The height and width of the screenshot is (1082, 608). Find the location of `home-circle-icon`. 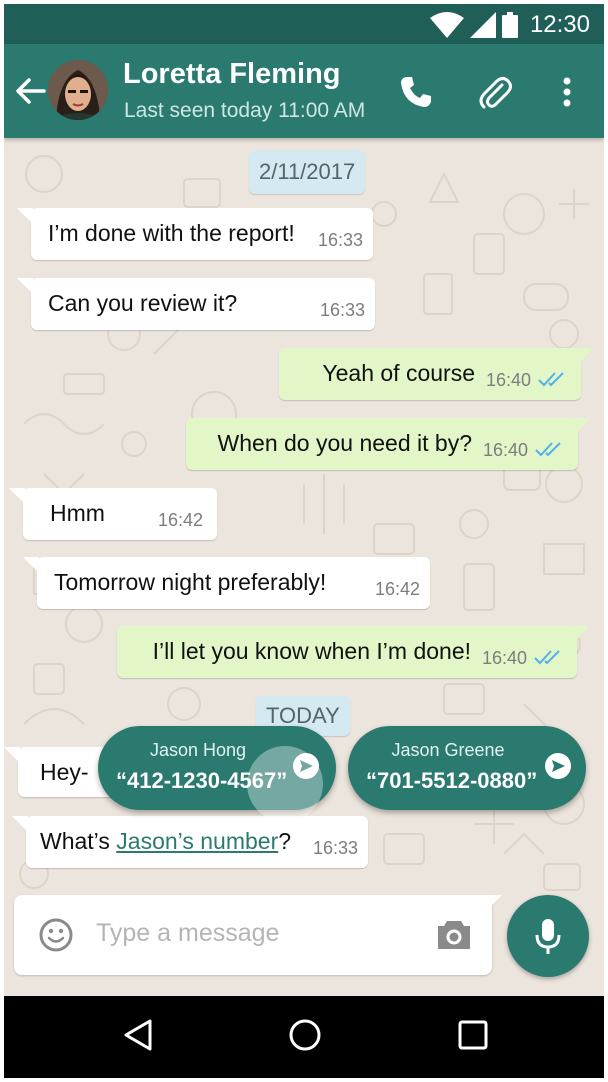

home-circle-icon is located at coordinates (305, 1035).